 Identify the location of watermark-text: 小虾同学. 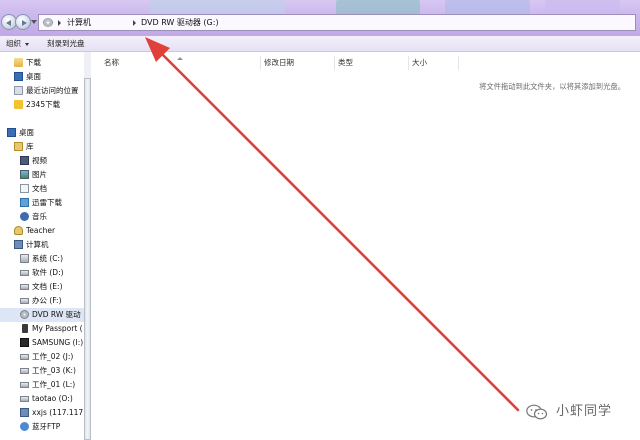
(584, 411).